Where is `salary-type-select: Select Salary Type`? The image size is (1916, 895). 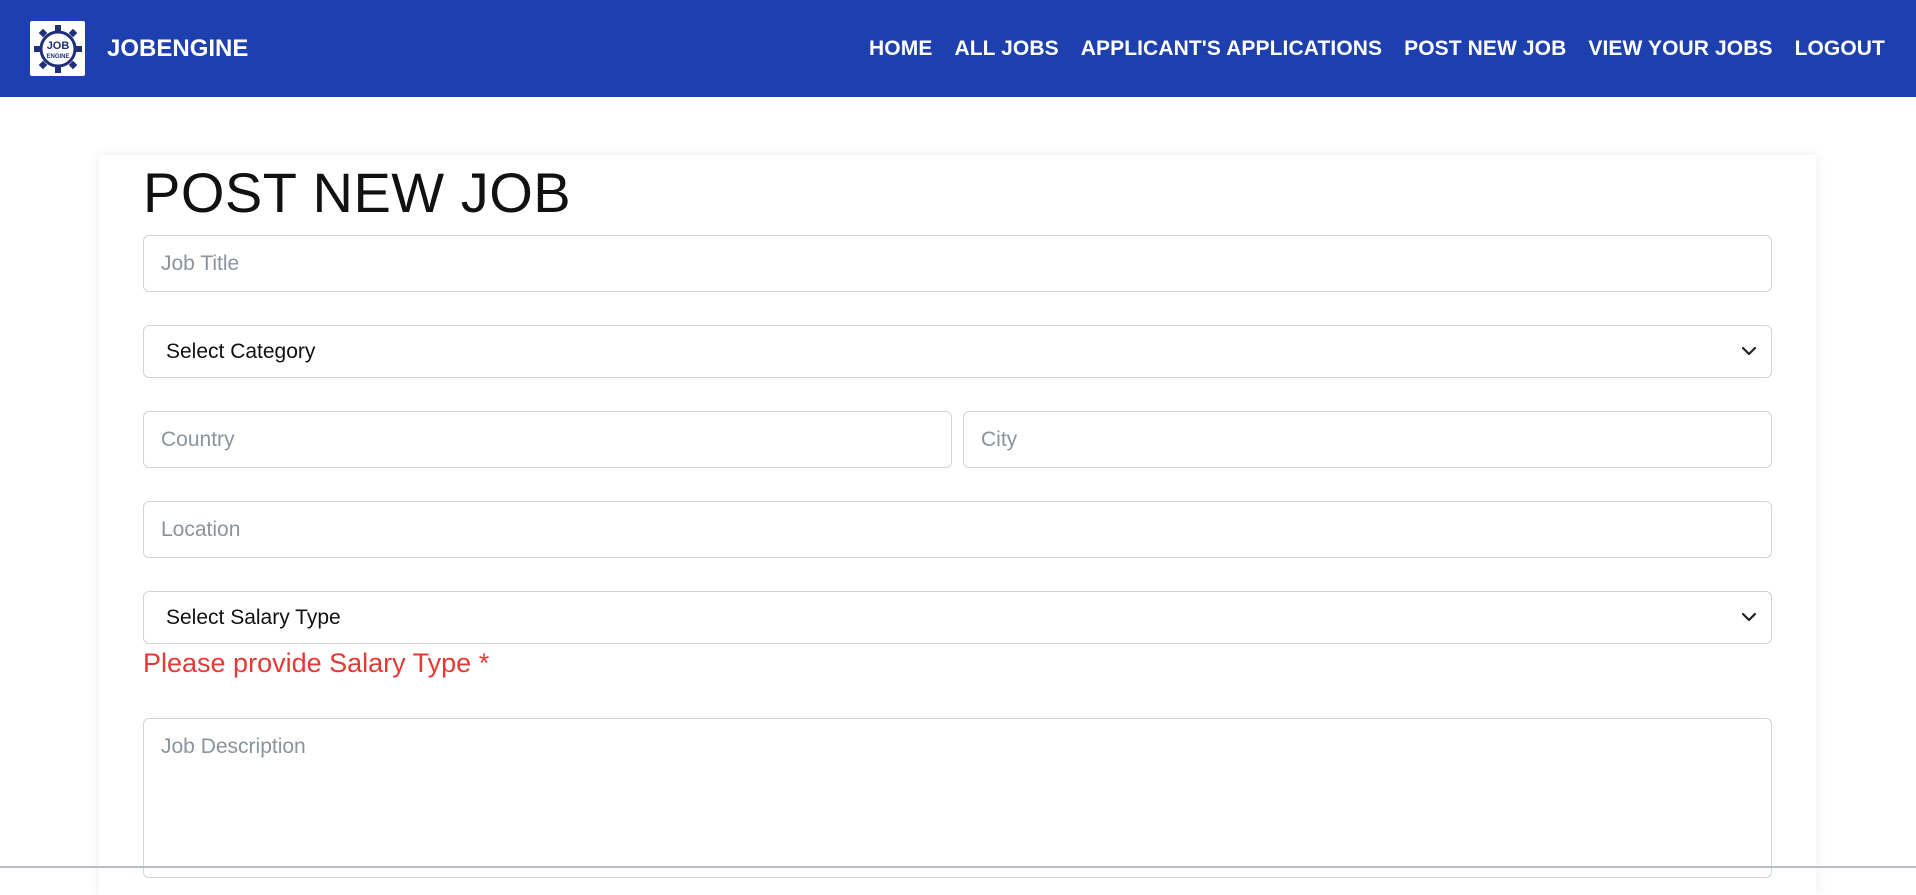 salary-type-select: Select Salary Type is located at coordinates (957, 617).